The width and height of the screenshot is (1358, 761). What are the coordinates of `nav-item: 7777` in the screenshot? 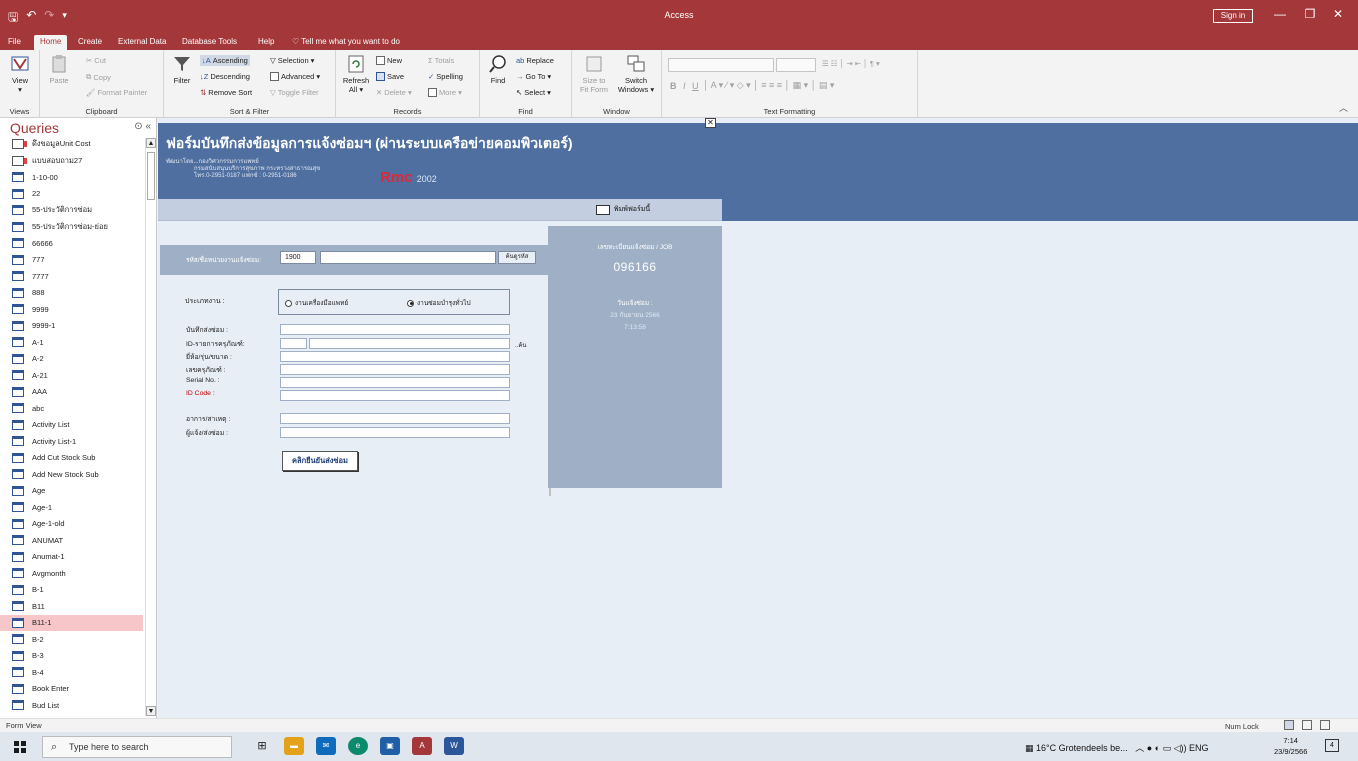 It's located at (71, 276).